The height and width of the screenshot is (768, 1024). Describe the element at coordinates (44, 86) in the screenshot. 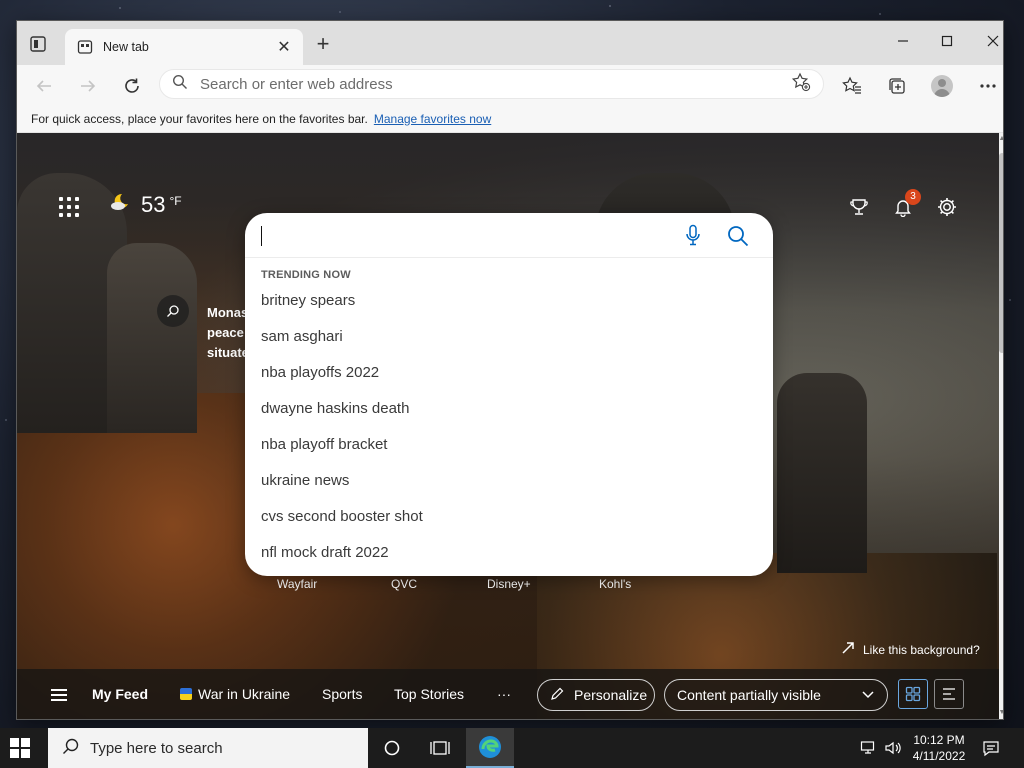

I see `back-button` at that location.